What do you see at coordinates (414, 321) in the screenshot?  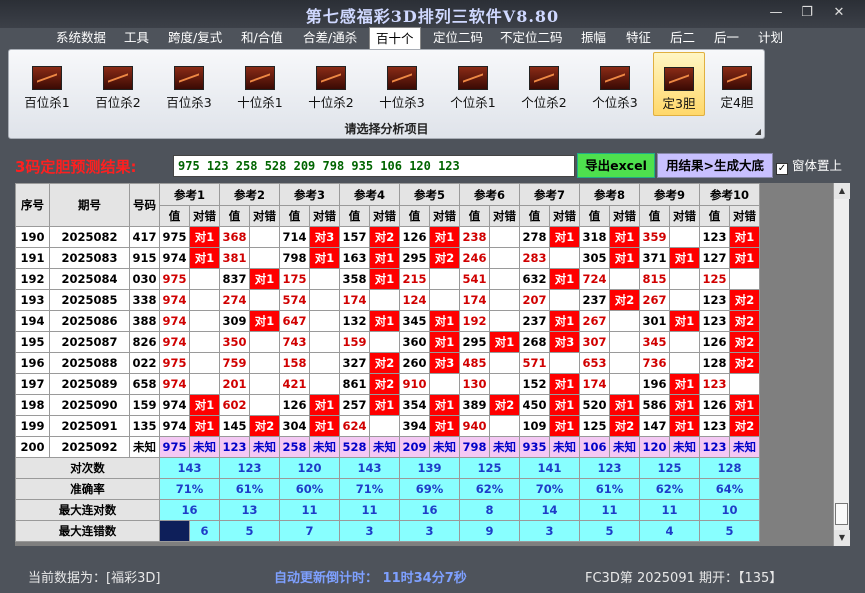 I see `ref-value: 345` at bounding box center [414, 321].